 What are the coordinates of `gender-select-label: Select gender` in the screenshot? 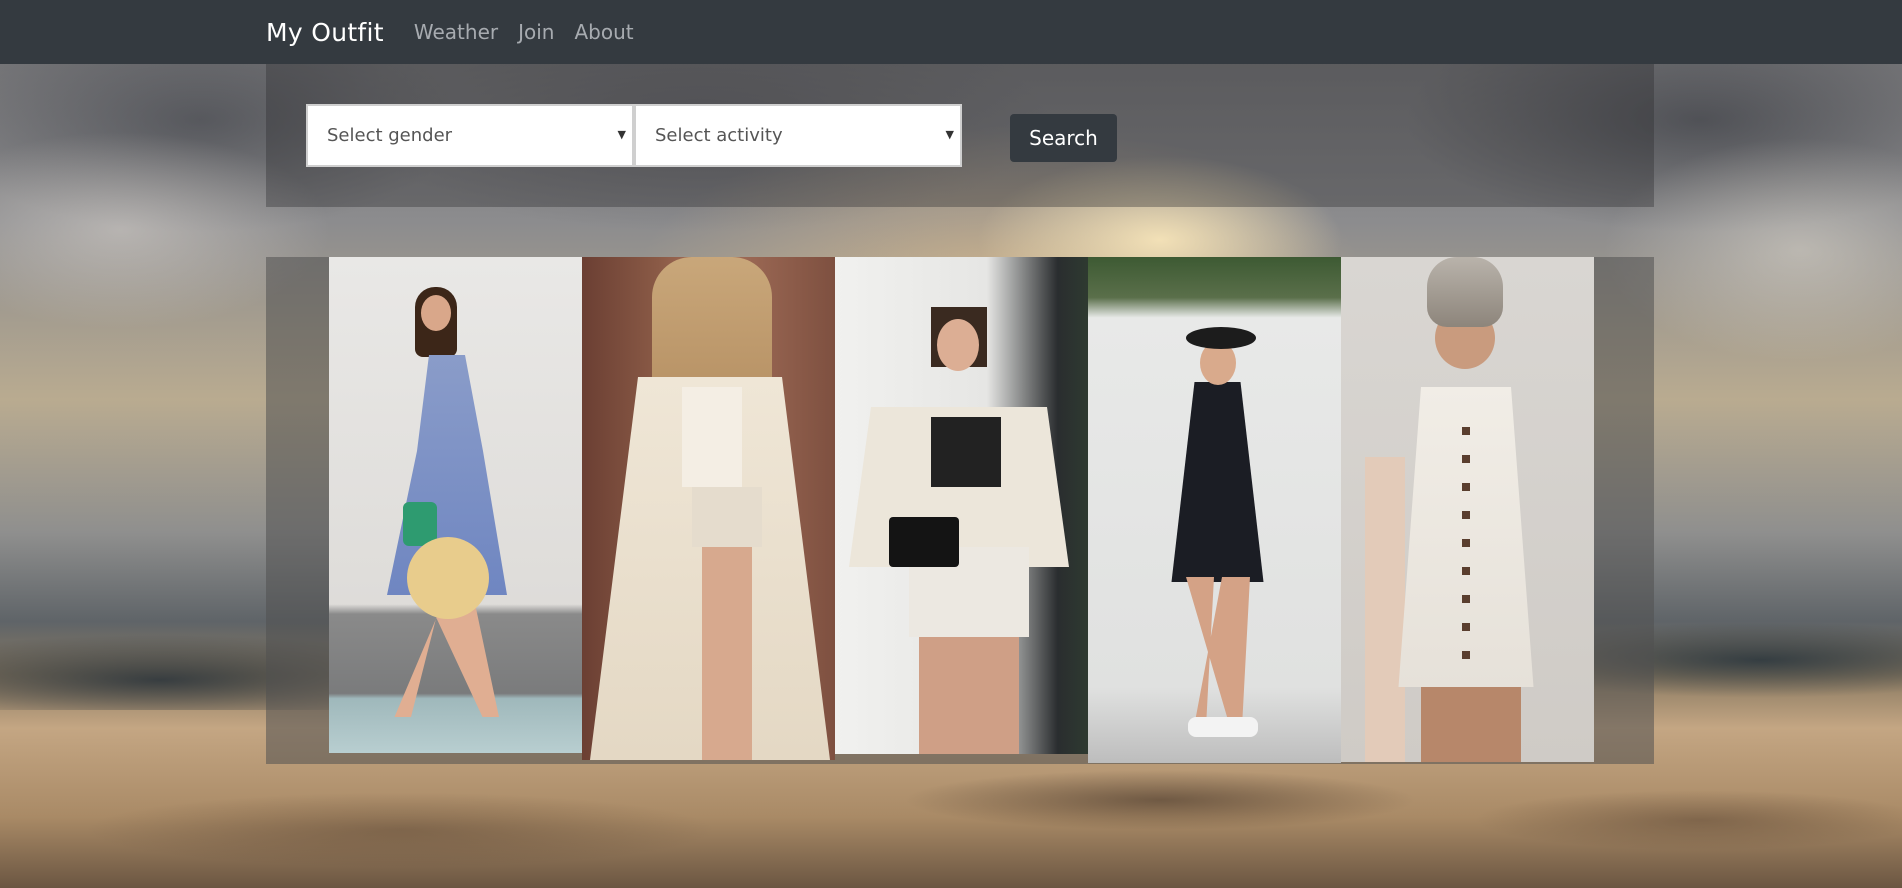 It's located at (390, 135).